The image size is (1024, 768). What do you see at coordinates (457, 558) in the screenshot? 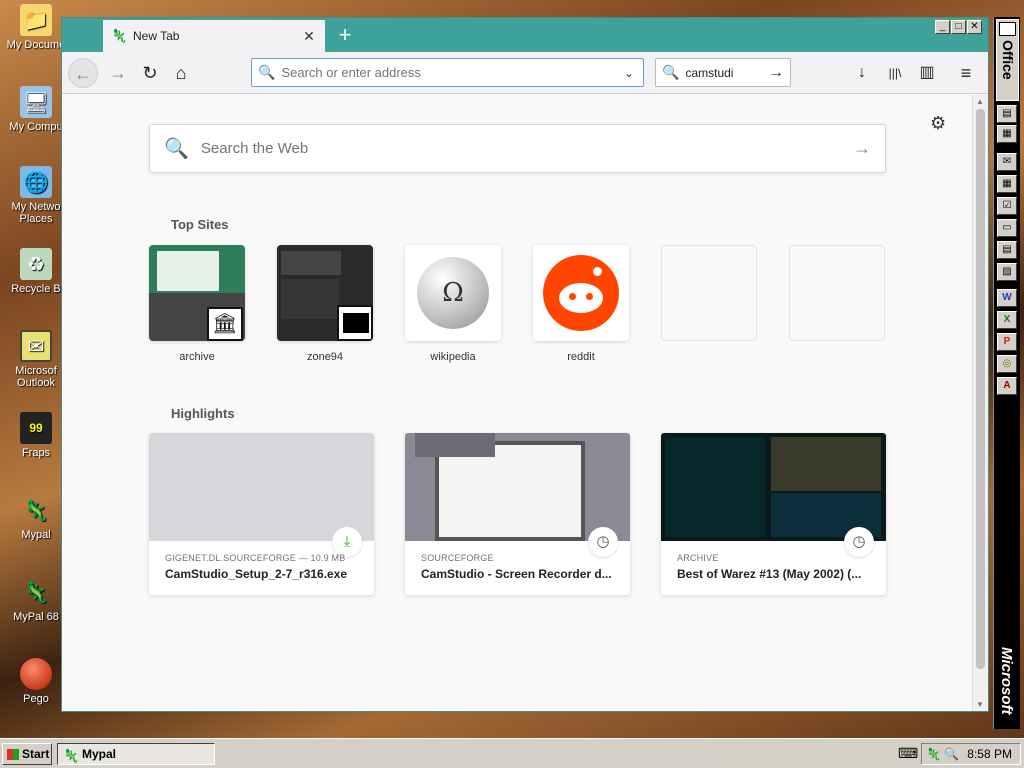
I see `highlight-source: SOURCEFORGE` at bounding box center [457, 558].